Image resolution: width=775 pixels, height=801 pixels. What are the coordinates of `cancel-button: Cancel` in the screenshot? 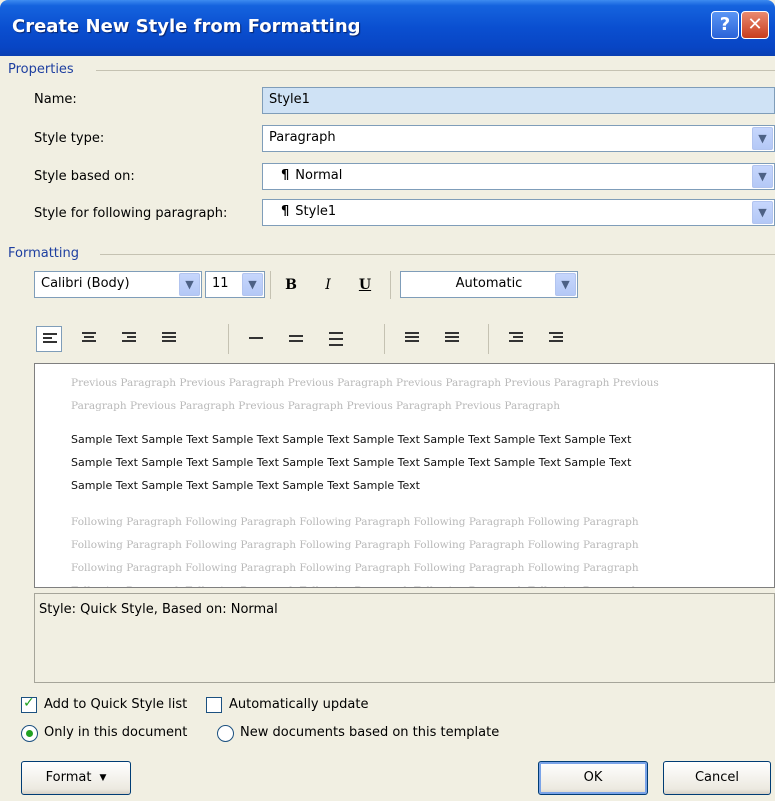 It's located at (717, 778).